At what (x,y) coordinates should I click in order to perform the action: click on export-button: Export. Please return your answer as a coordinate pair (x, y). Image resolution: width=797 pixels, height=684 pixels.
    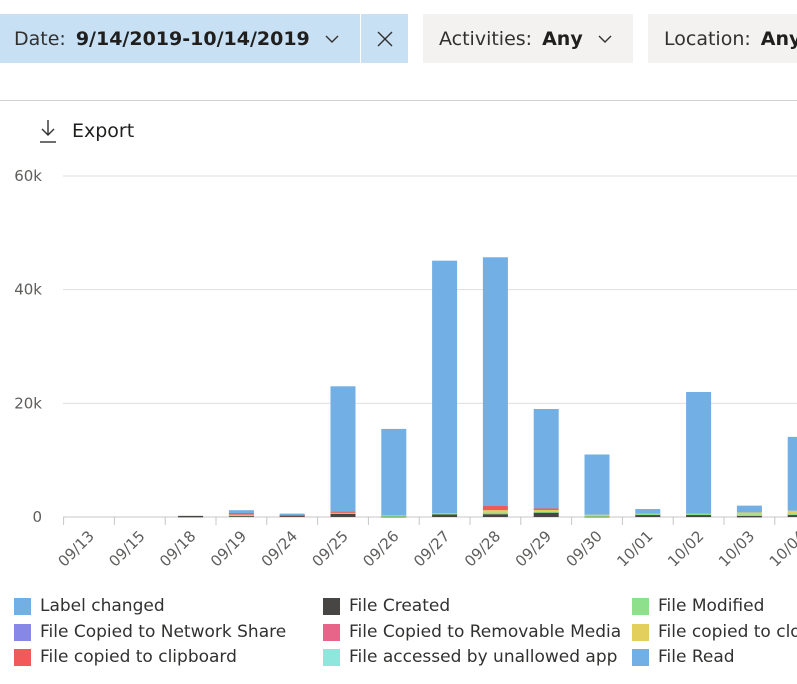
    Looking at the image, I should click on (86, 131).